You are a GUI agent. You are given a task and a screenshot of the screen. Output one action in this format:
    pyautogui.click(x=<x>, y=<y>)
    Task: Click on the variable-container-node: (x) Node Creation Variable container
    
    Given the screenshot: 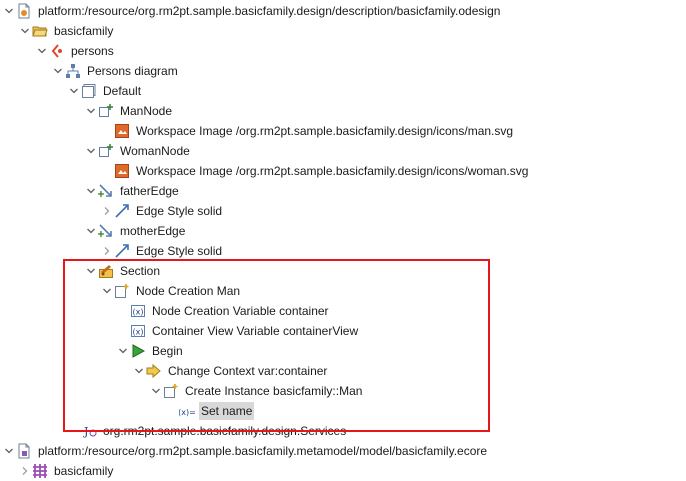 What is the action you would take?
    pyautogui.click(x=223, y=311)
    